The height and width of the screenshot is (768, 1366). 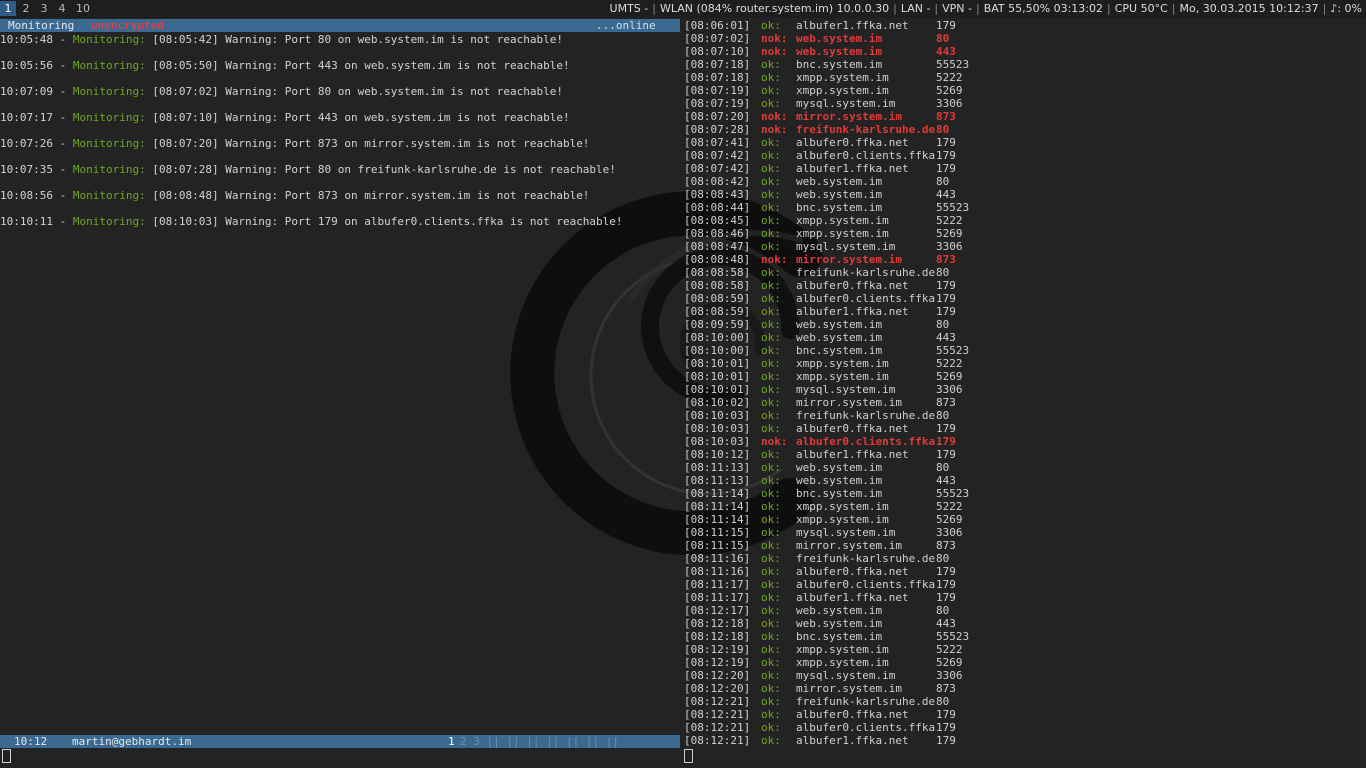 What do you see at coordinates (1025, 519) in the screenshot?
I see `check-row: [08:11:14] ok: xmpp.system.im 5269` at bounding box center [1025, 519].